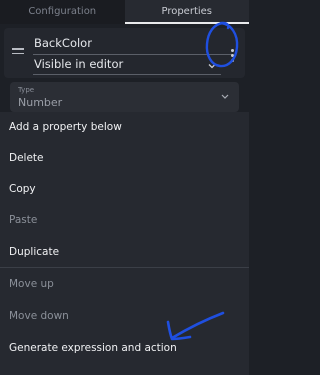 The width and height of the screenshot is (320, 375). What do you see at coordinates (78, 64) in the screenshot?
I see `visibility-select: Visible in editor` at bounding box center [78, 64].